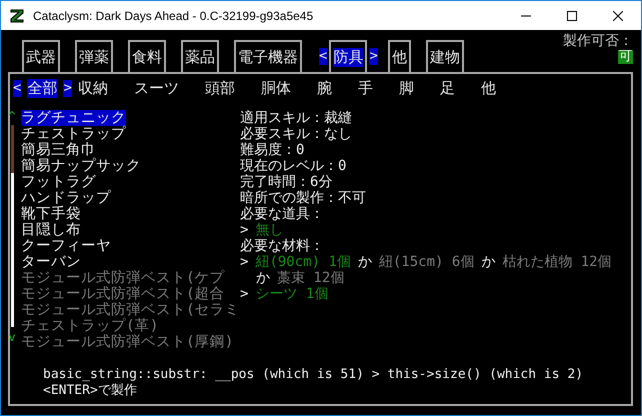 The width and height of the screenshot is (642, 416). Describe the element at coordinates (12, 226) in the screenshot. I see `scrollbar` at that location.